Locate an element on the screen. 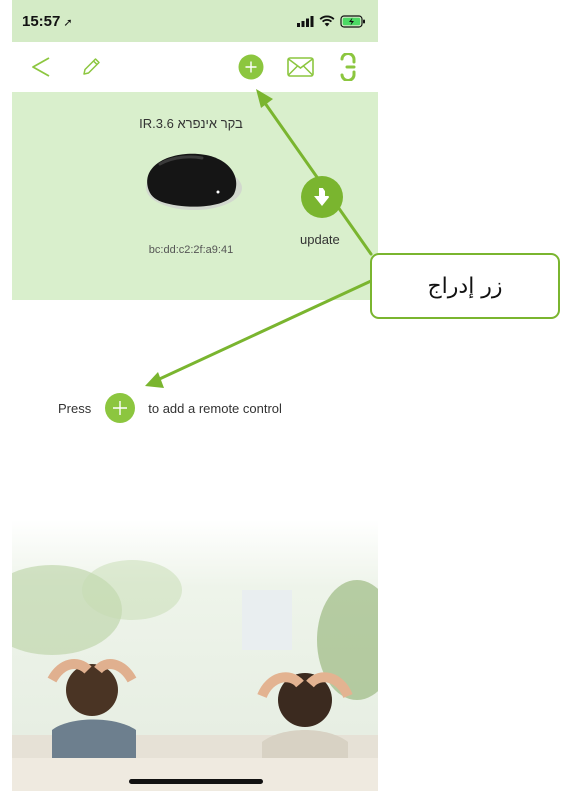 This screenshot has height=791, width=563. edit-icon is located at coordinates (91, 66).